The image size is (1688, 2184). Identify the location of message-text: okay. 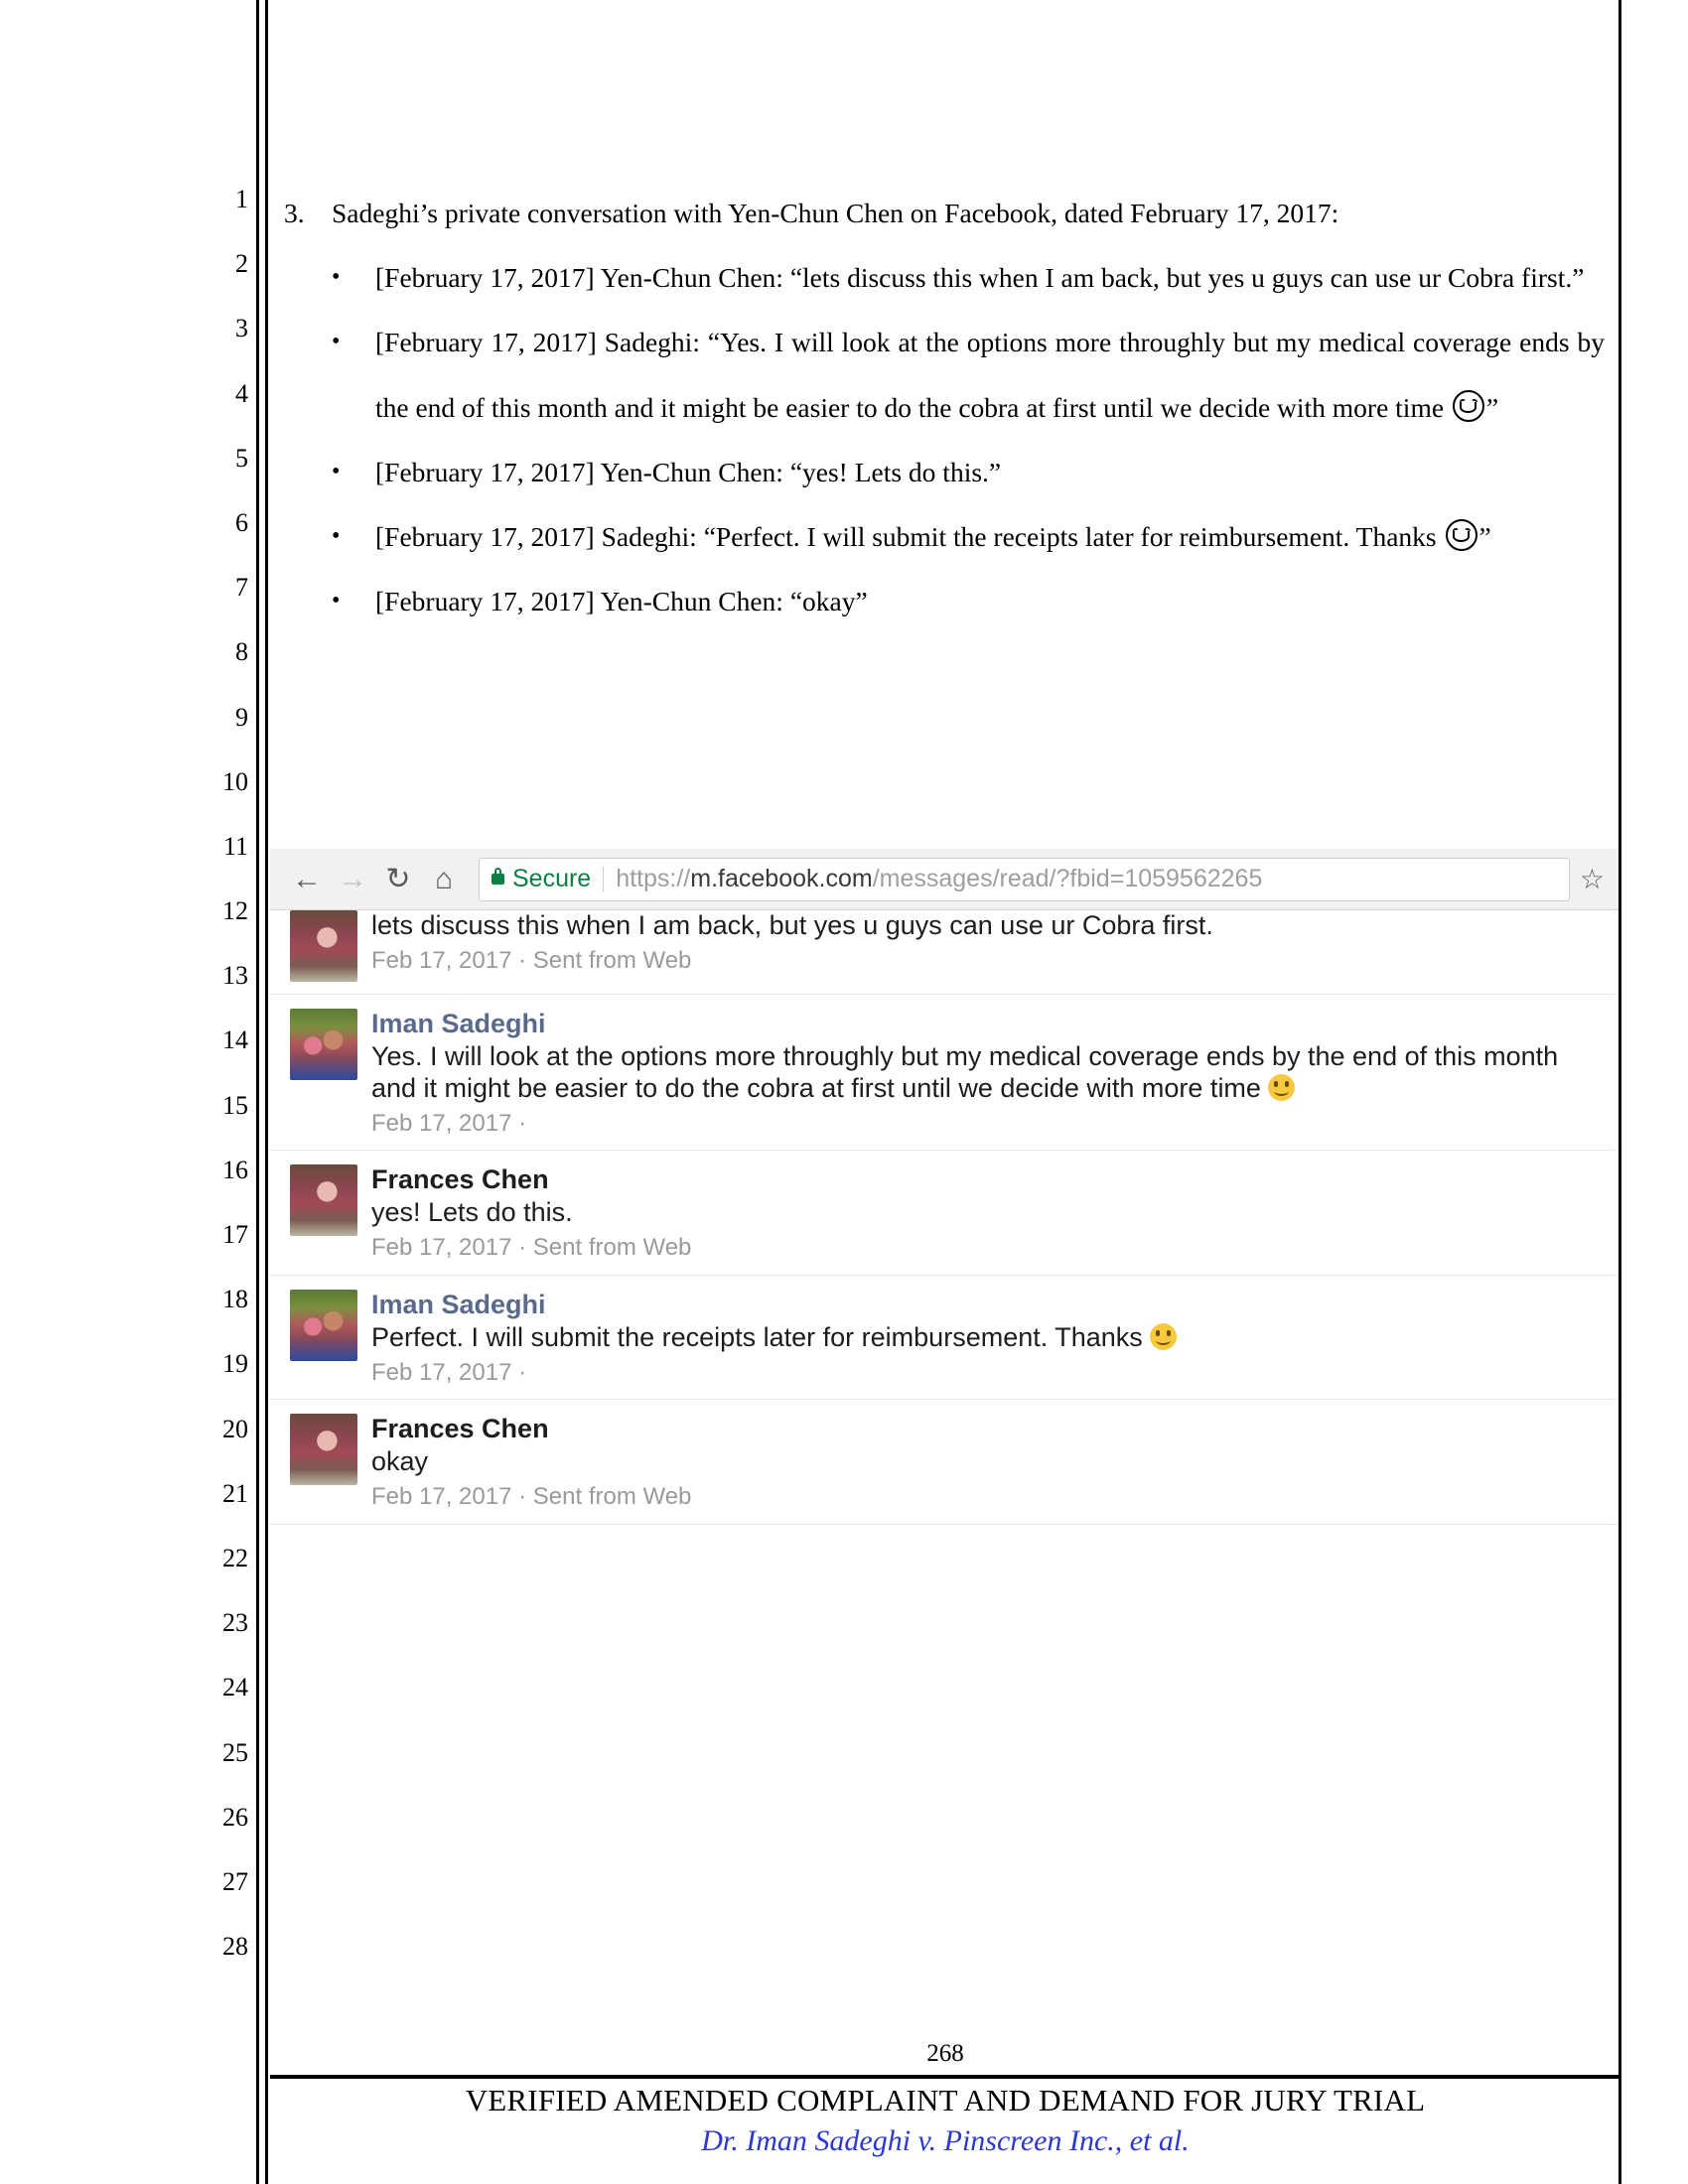
(400, 1461).